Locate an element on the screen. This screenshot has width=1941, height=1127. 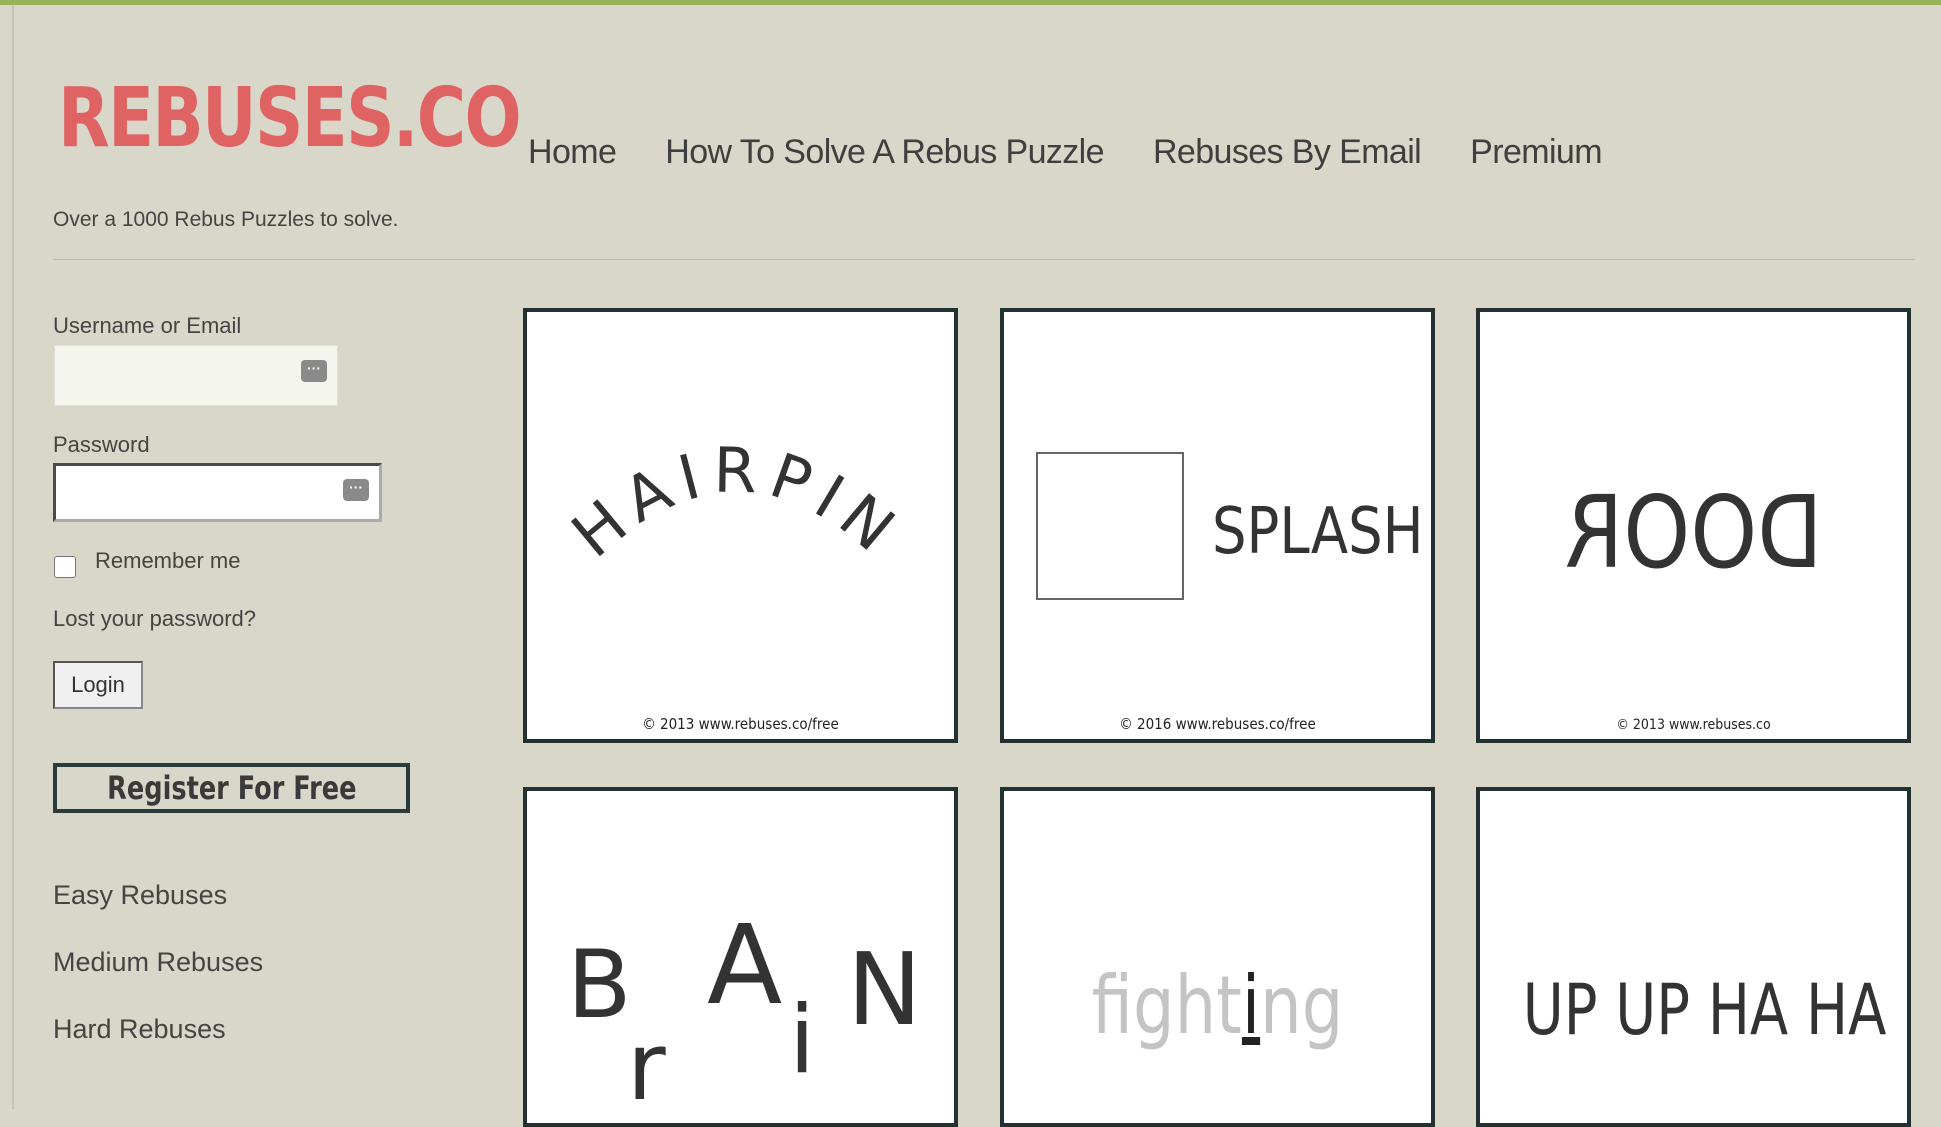
username-input is located at coordinates (196, 375).